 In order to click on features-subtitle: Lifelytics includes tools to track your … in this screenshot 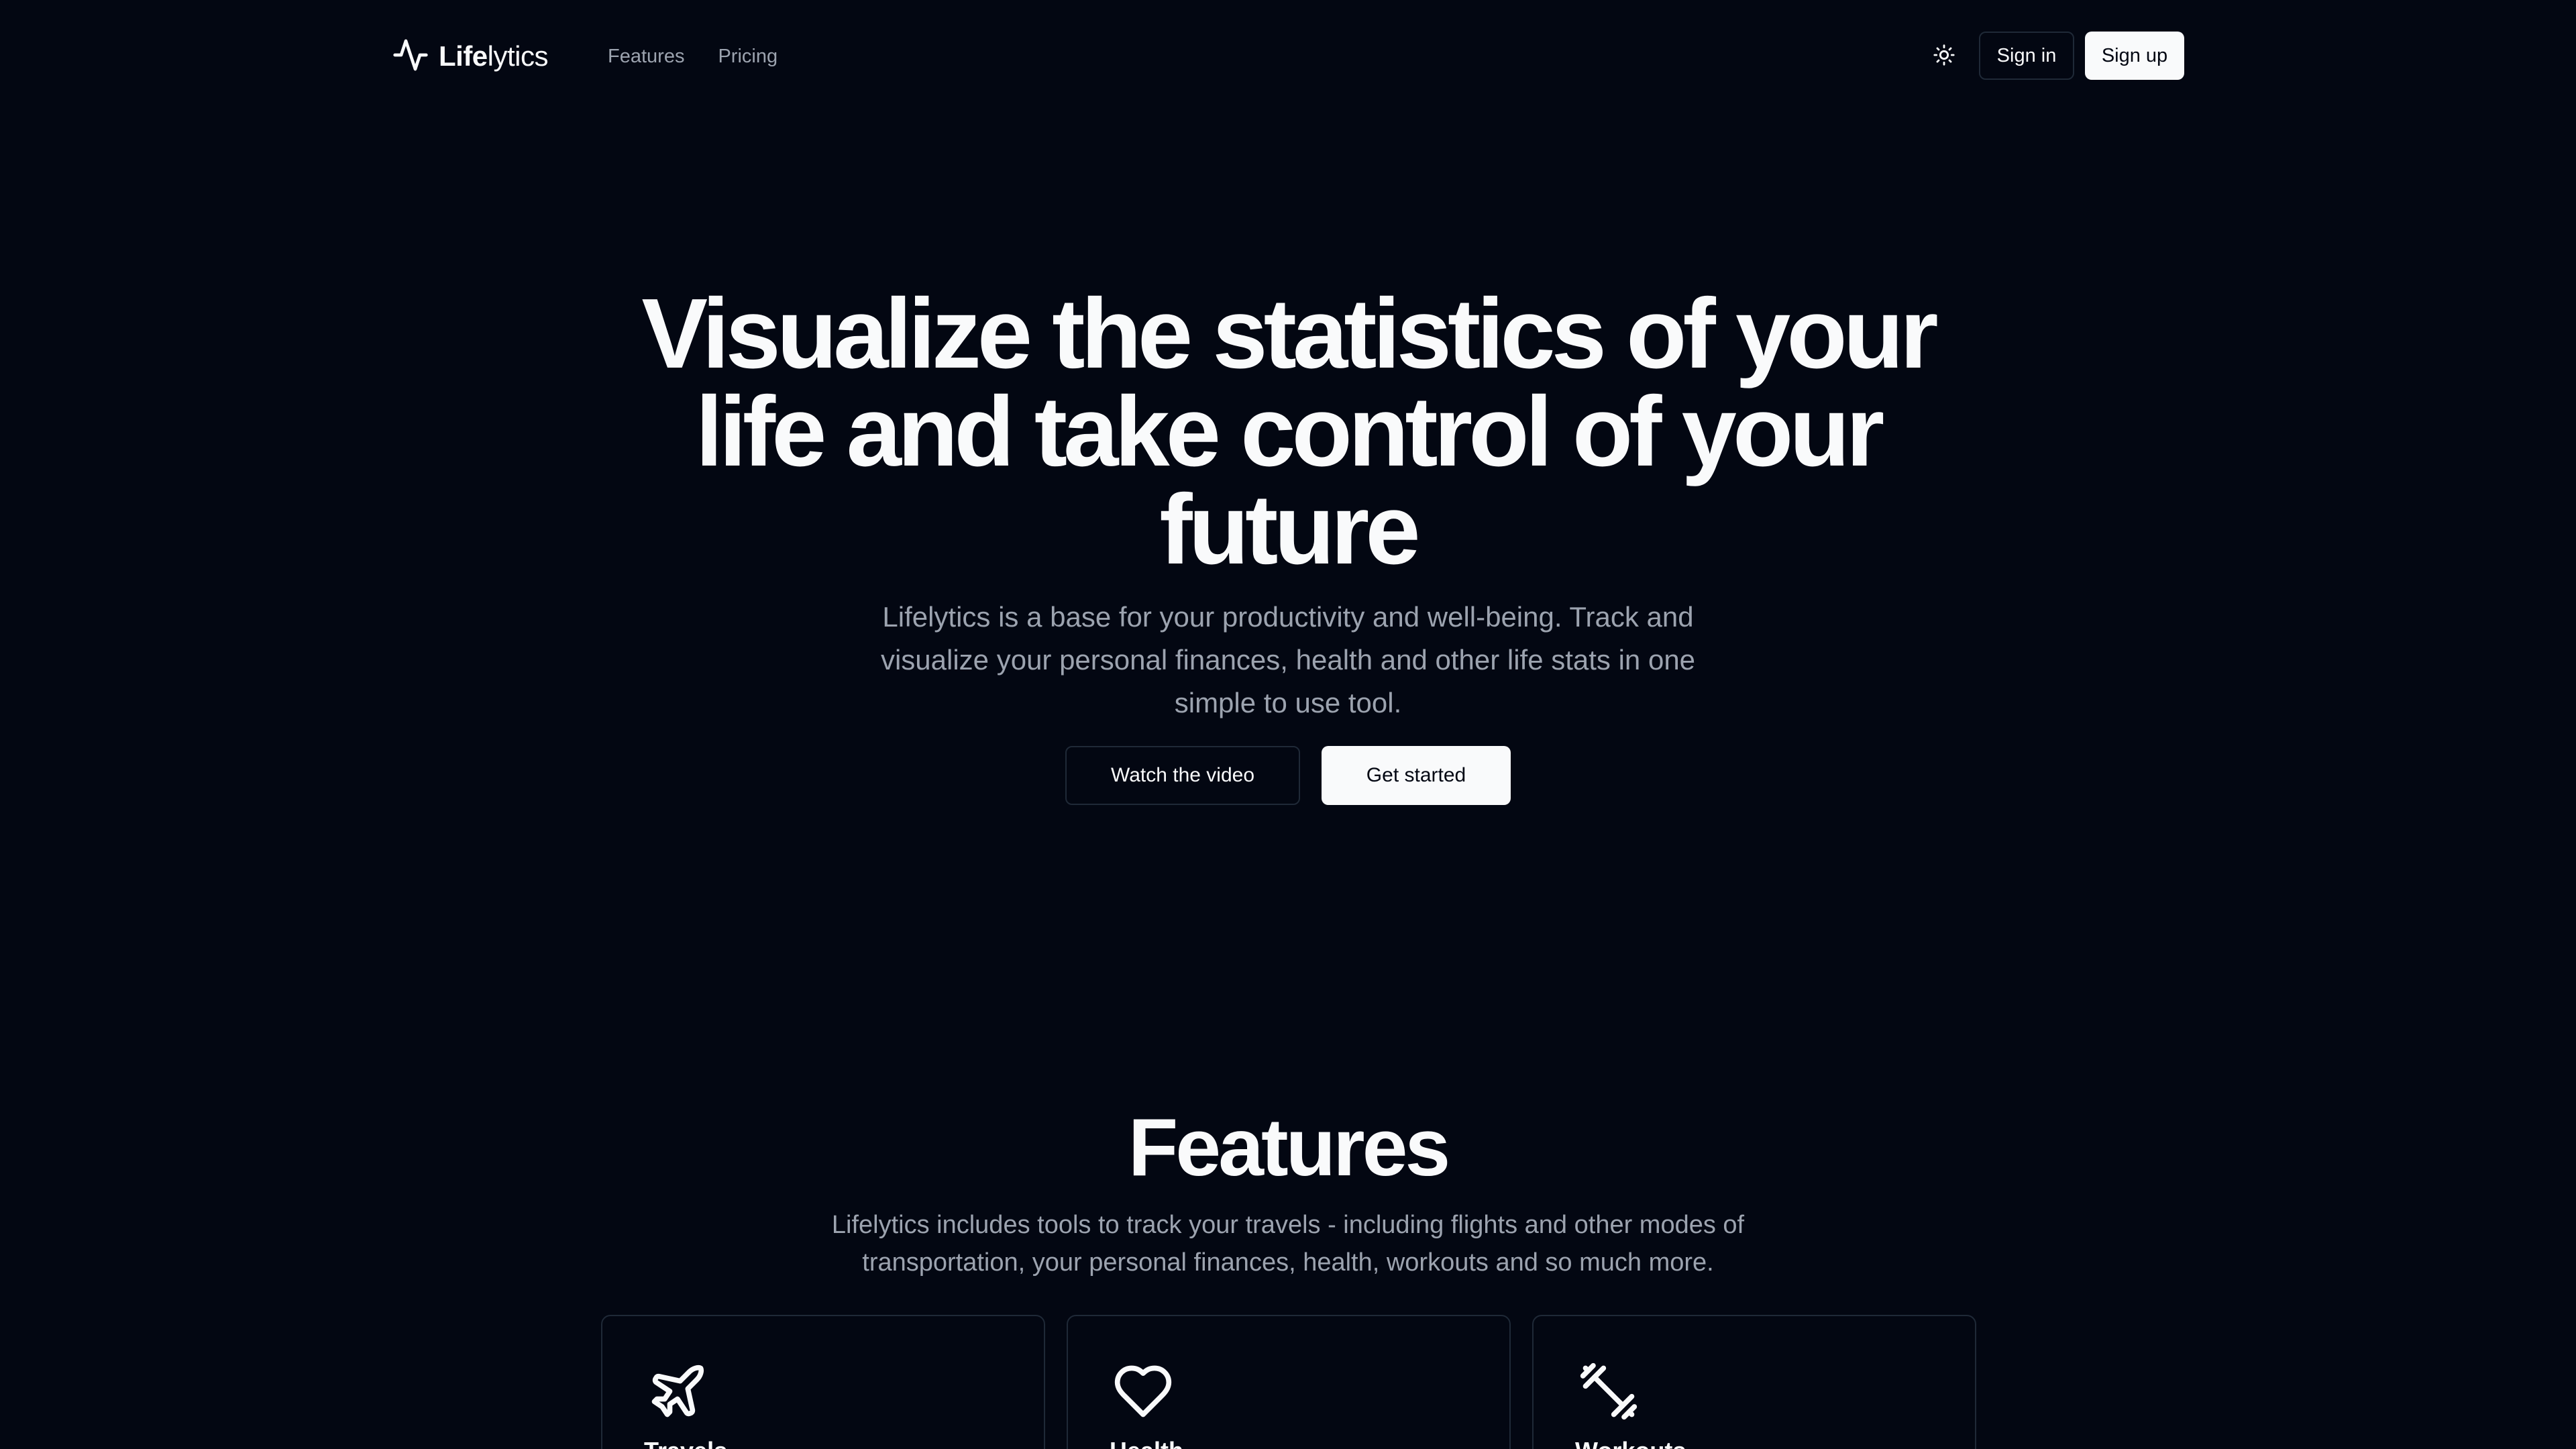, I will do `click(1288, 1244)`.